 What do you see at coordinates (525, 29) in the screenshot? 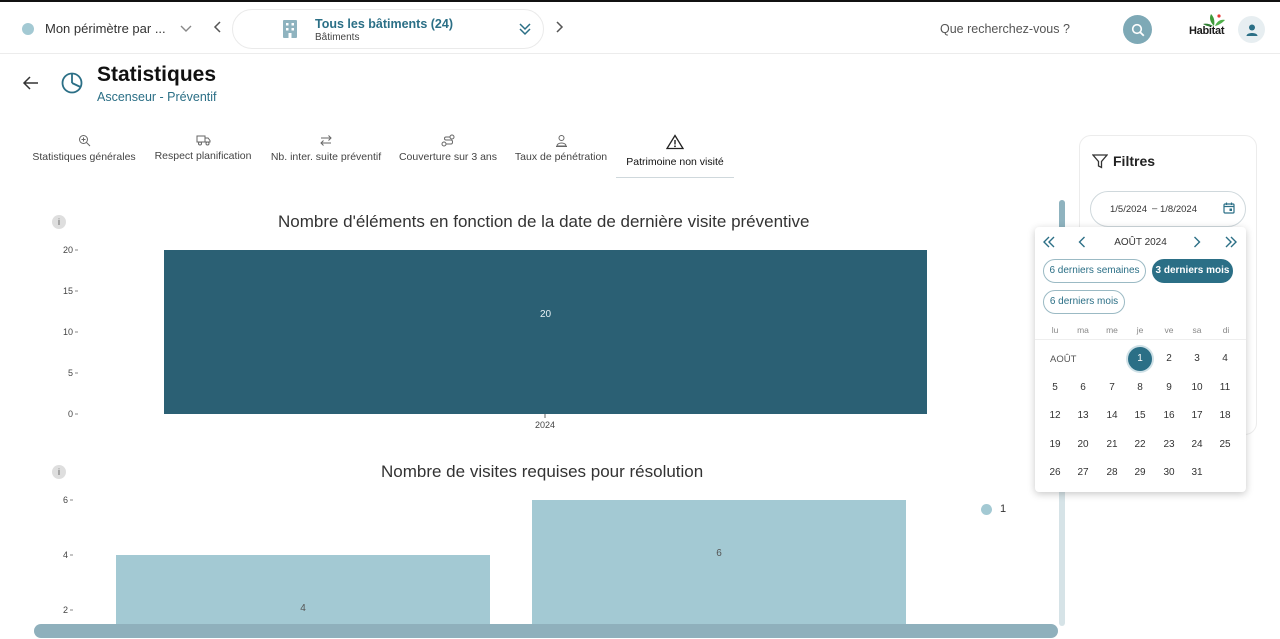
I see `double-chevron-down-icon` at bounding box center [525, 29].